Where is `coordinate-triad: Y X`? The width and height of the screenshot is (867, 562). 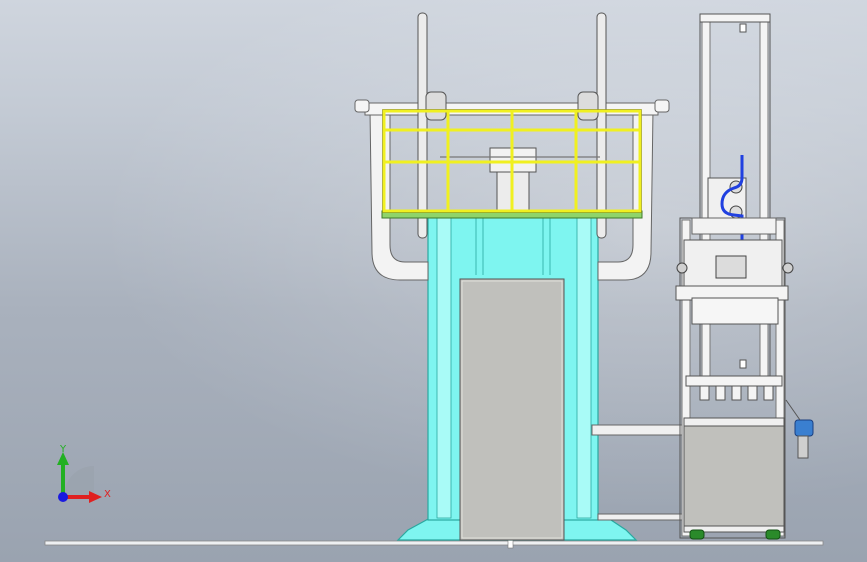 coordinate-triad: Y X is located at coordinates (84, 473).